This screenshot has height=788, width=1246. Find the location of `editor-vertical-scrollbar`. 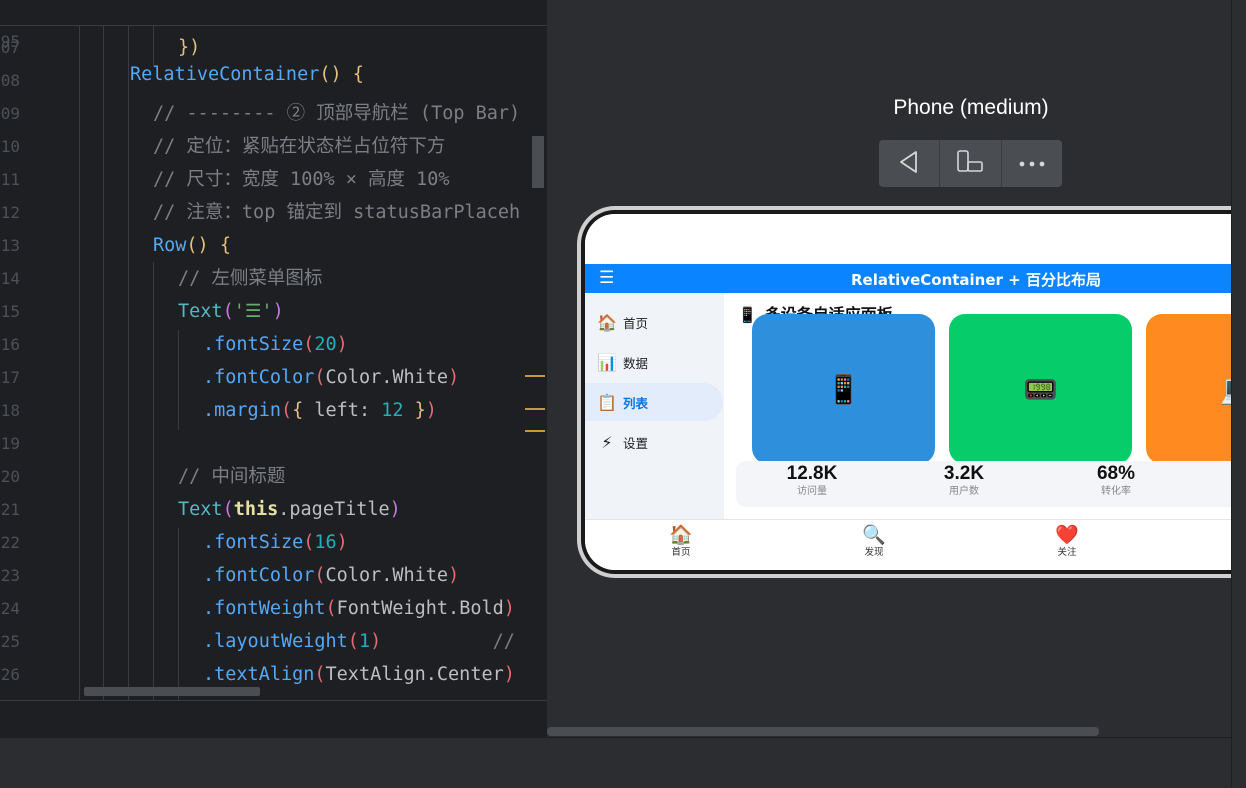

editor-vertical-scrollbar is located at coordinates (538, 162).